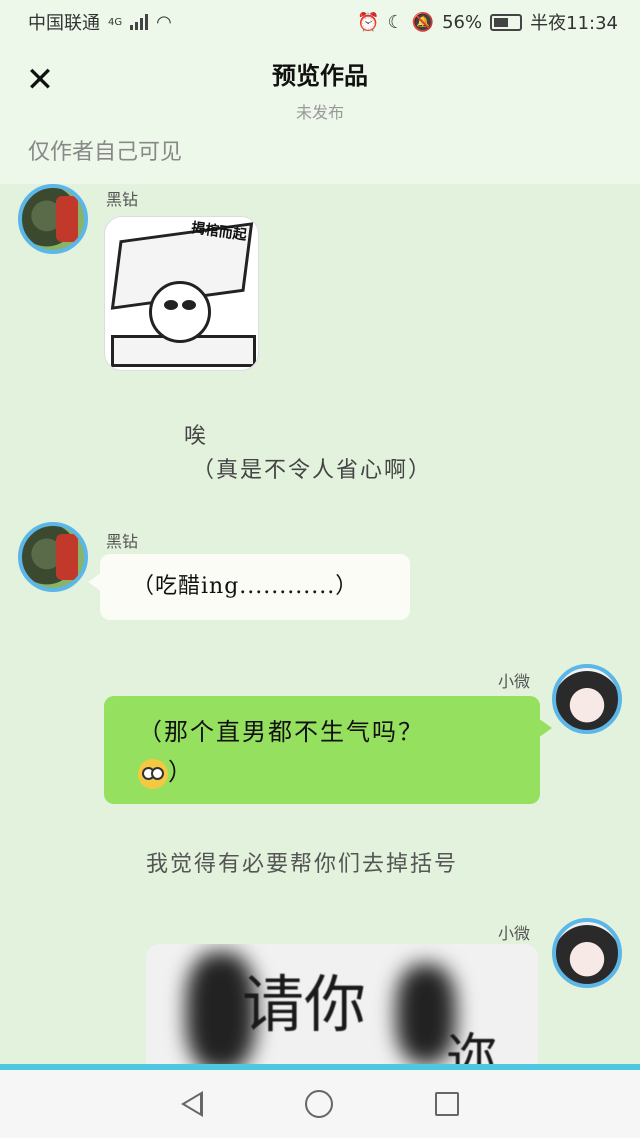 This screenshot has height=1138, width=640. I want to click on sticker-image: 揭棺而起, so click(181, 293).